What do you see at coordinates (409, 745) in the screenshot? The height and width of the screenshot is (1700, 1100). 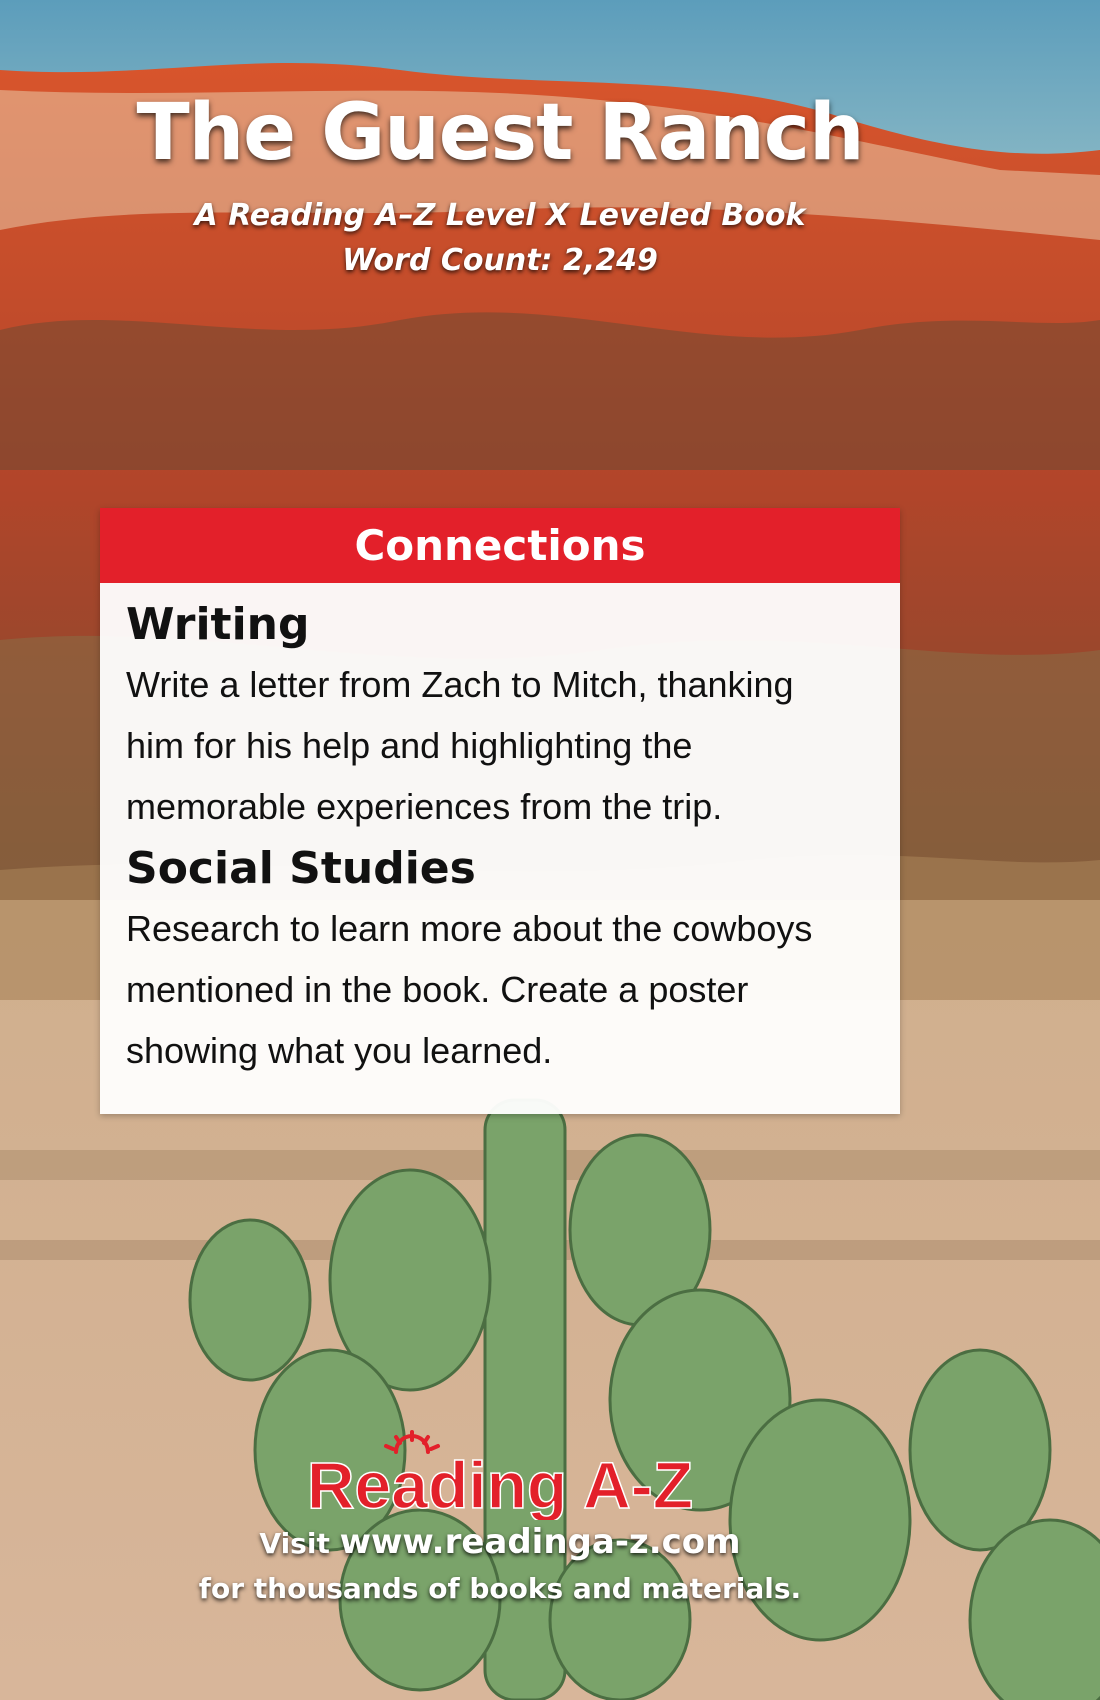 I see `writing-line: him for his help and highlighting the` at bounding box center [409, 745].